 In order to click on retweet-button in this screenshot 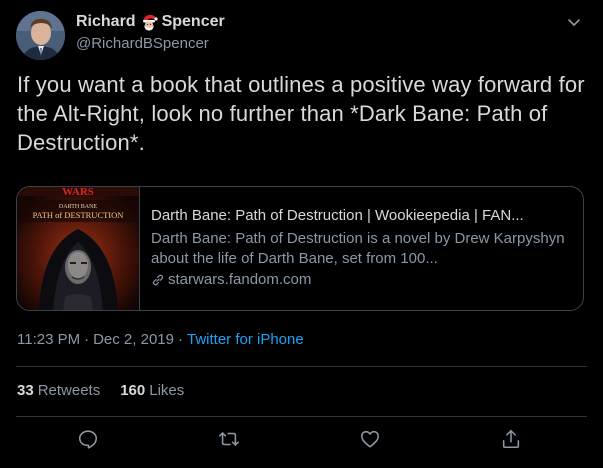, I will do `click(230, 440)`.